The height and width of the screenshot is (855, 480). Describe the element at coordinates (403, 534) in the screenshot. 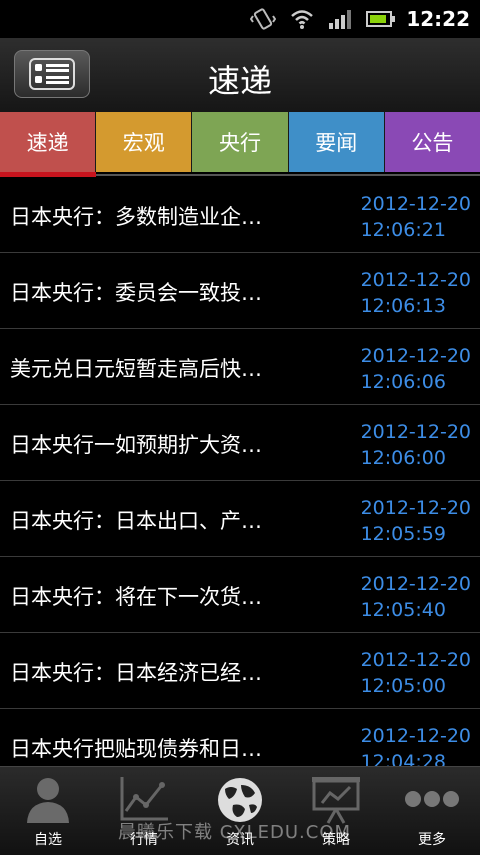

I see `news-time: 12:05:59` at that location.